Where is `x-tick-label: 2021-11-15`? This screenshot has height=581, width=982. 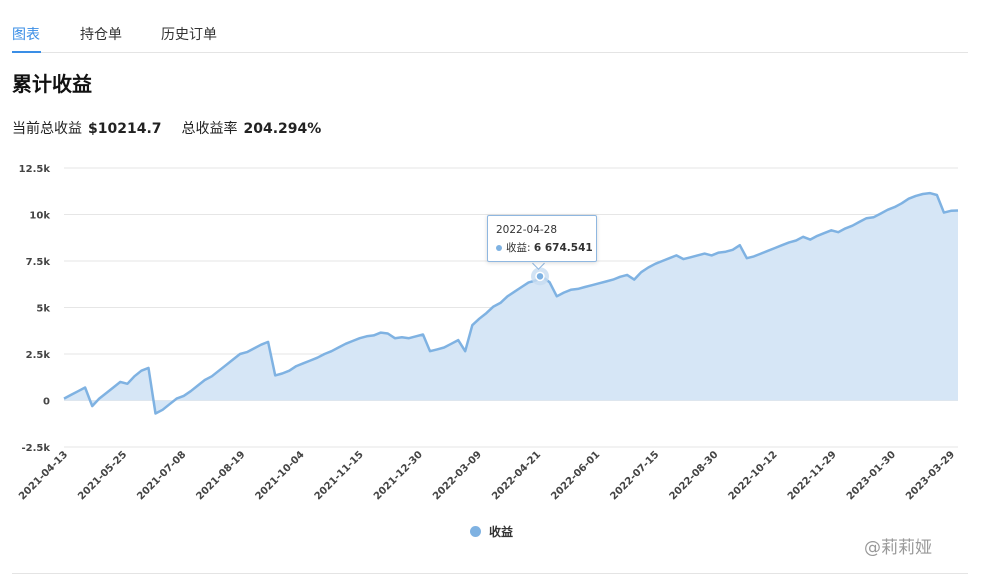 x-tick-label: 2021-11-15 is located at coordinates (339, 475).